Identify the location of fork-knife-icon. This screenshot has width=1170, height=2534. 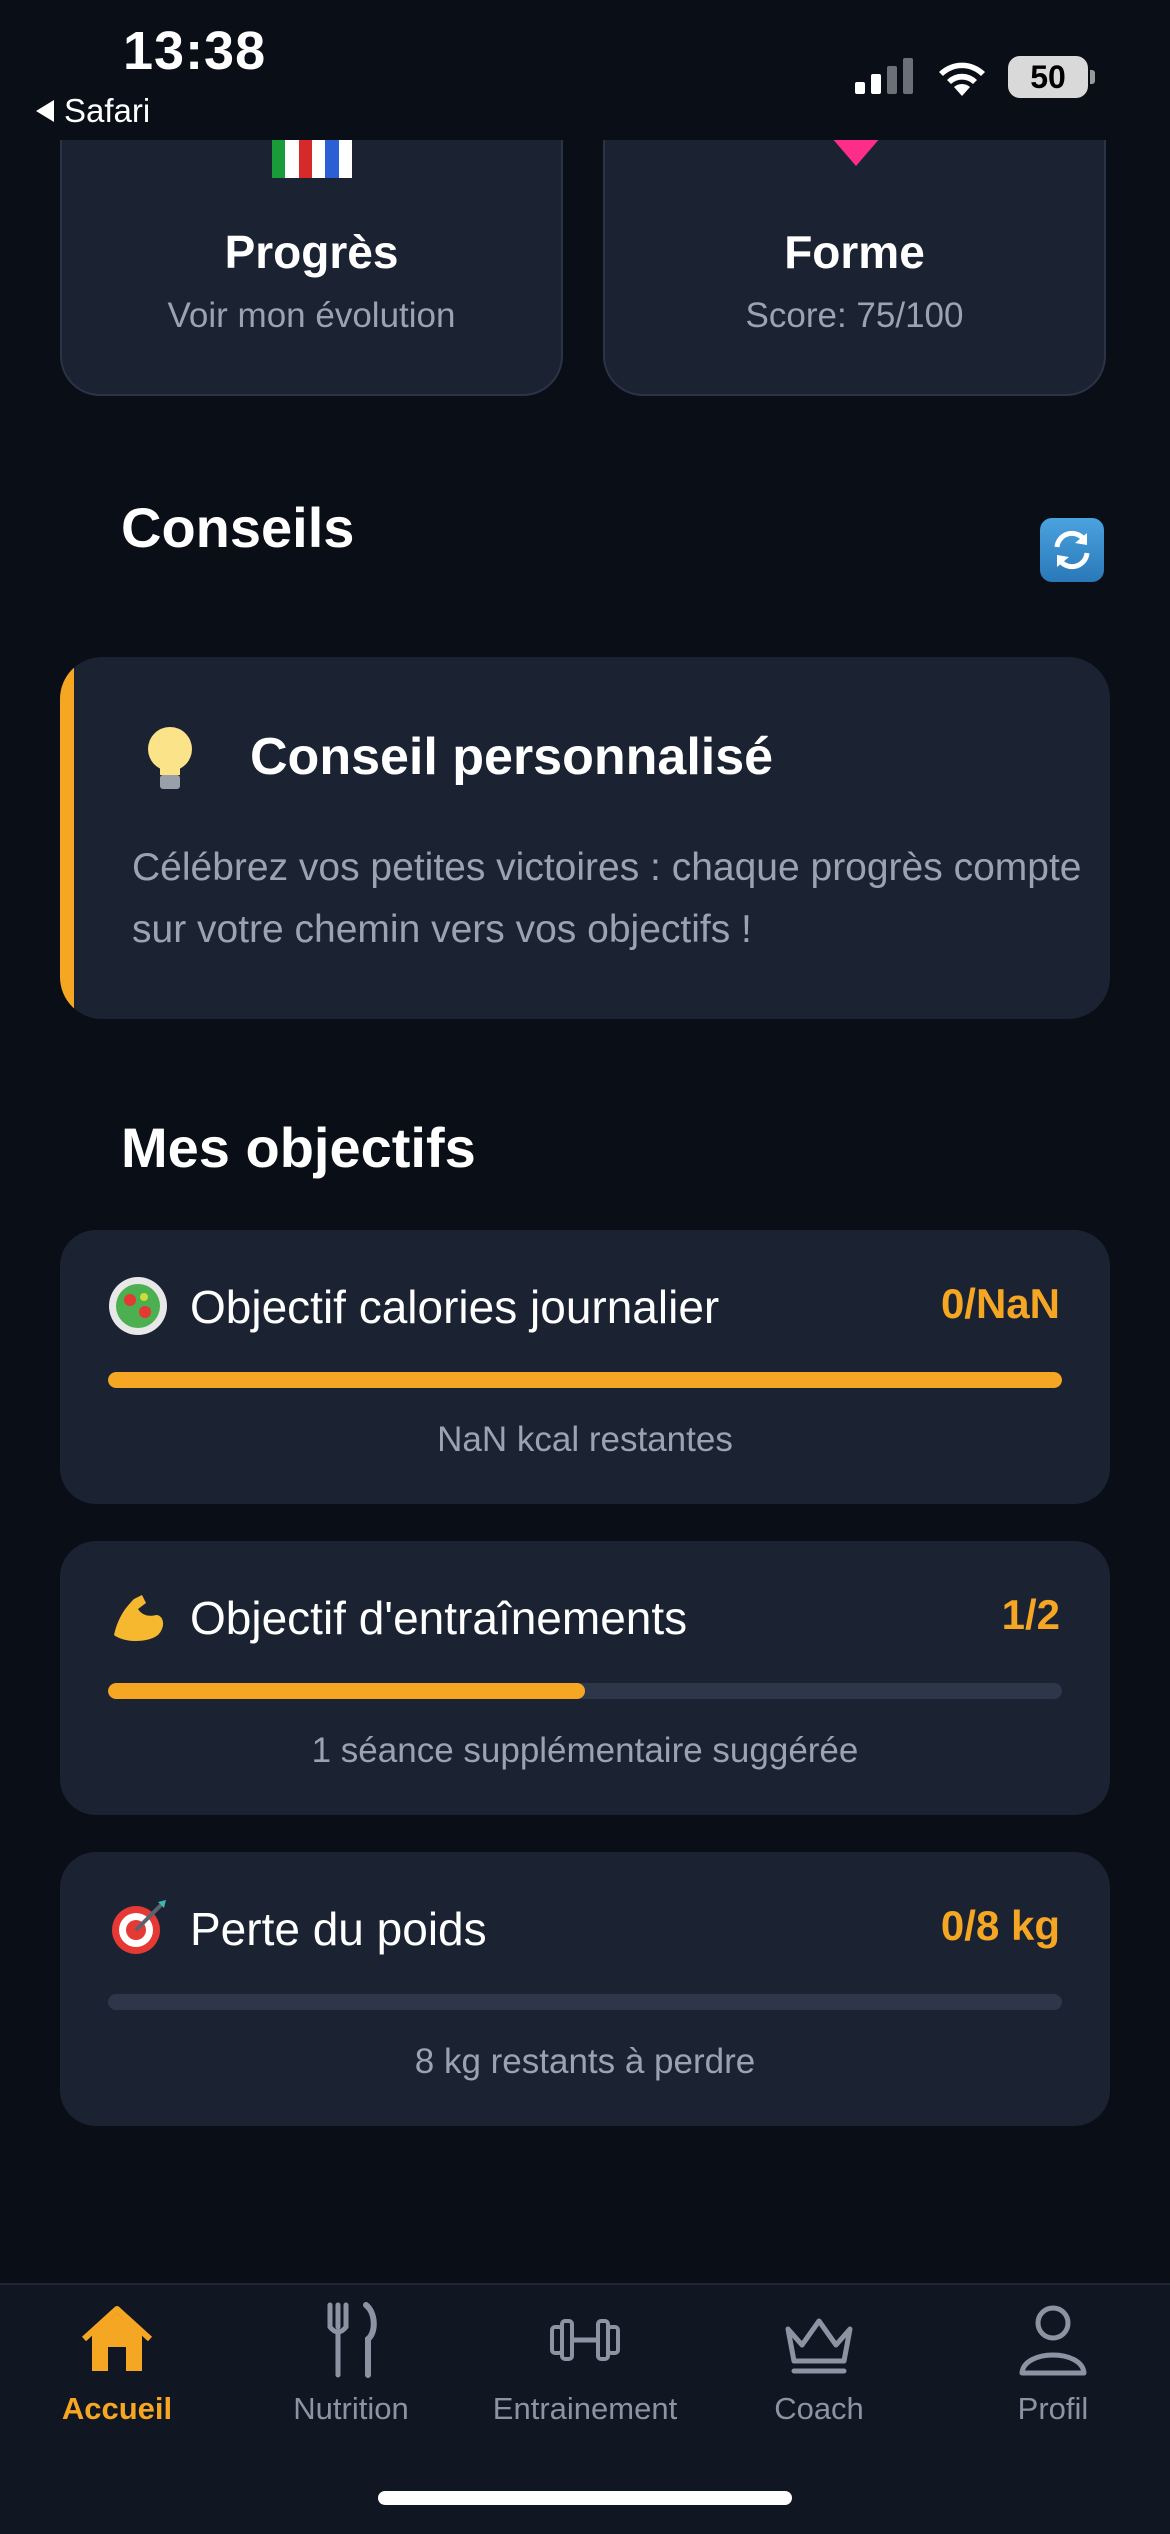
(352, 2340).